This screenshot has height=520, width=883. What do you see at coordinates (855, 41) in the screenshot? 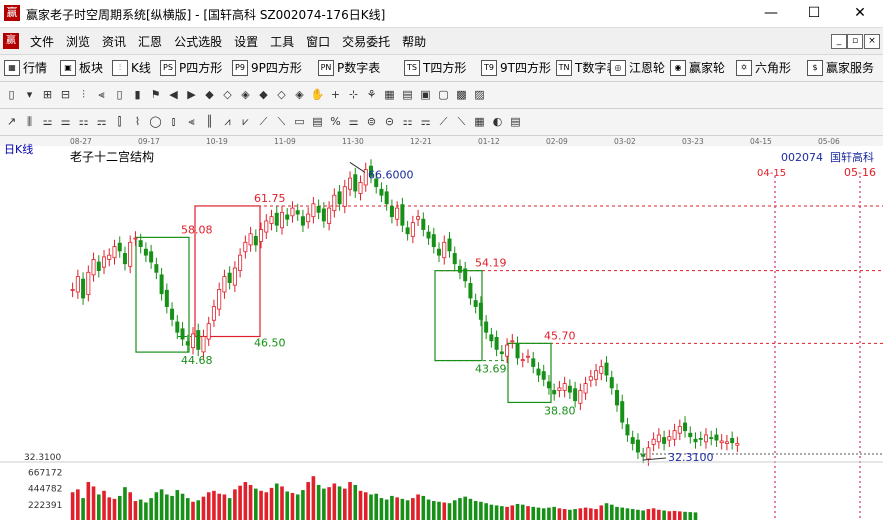
I see `mdi-restore-icon: ▫` at bounding box center [855, 41].